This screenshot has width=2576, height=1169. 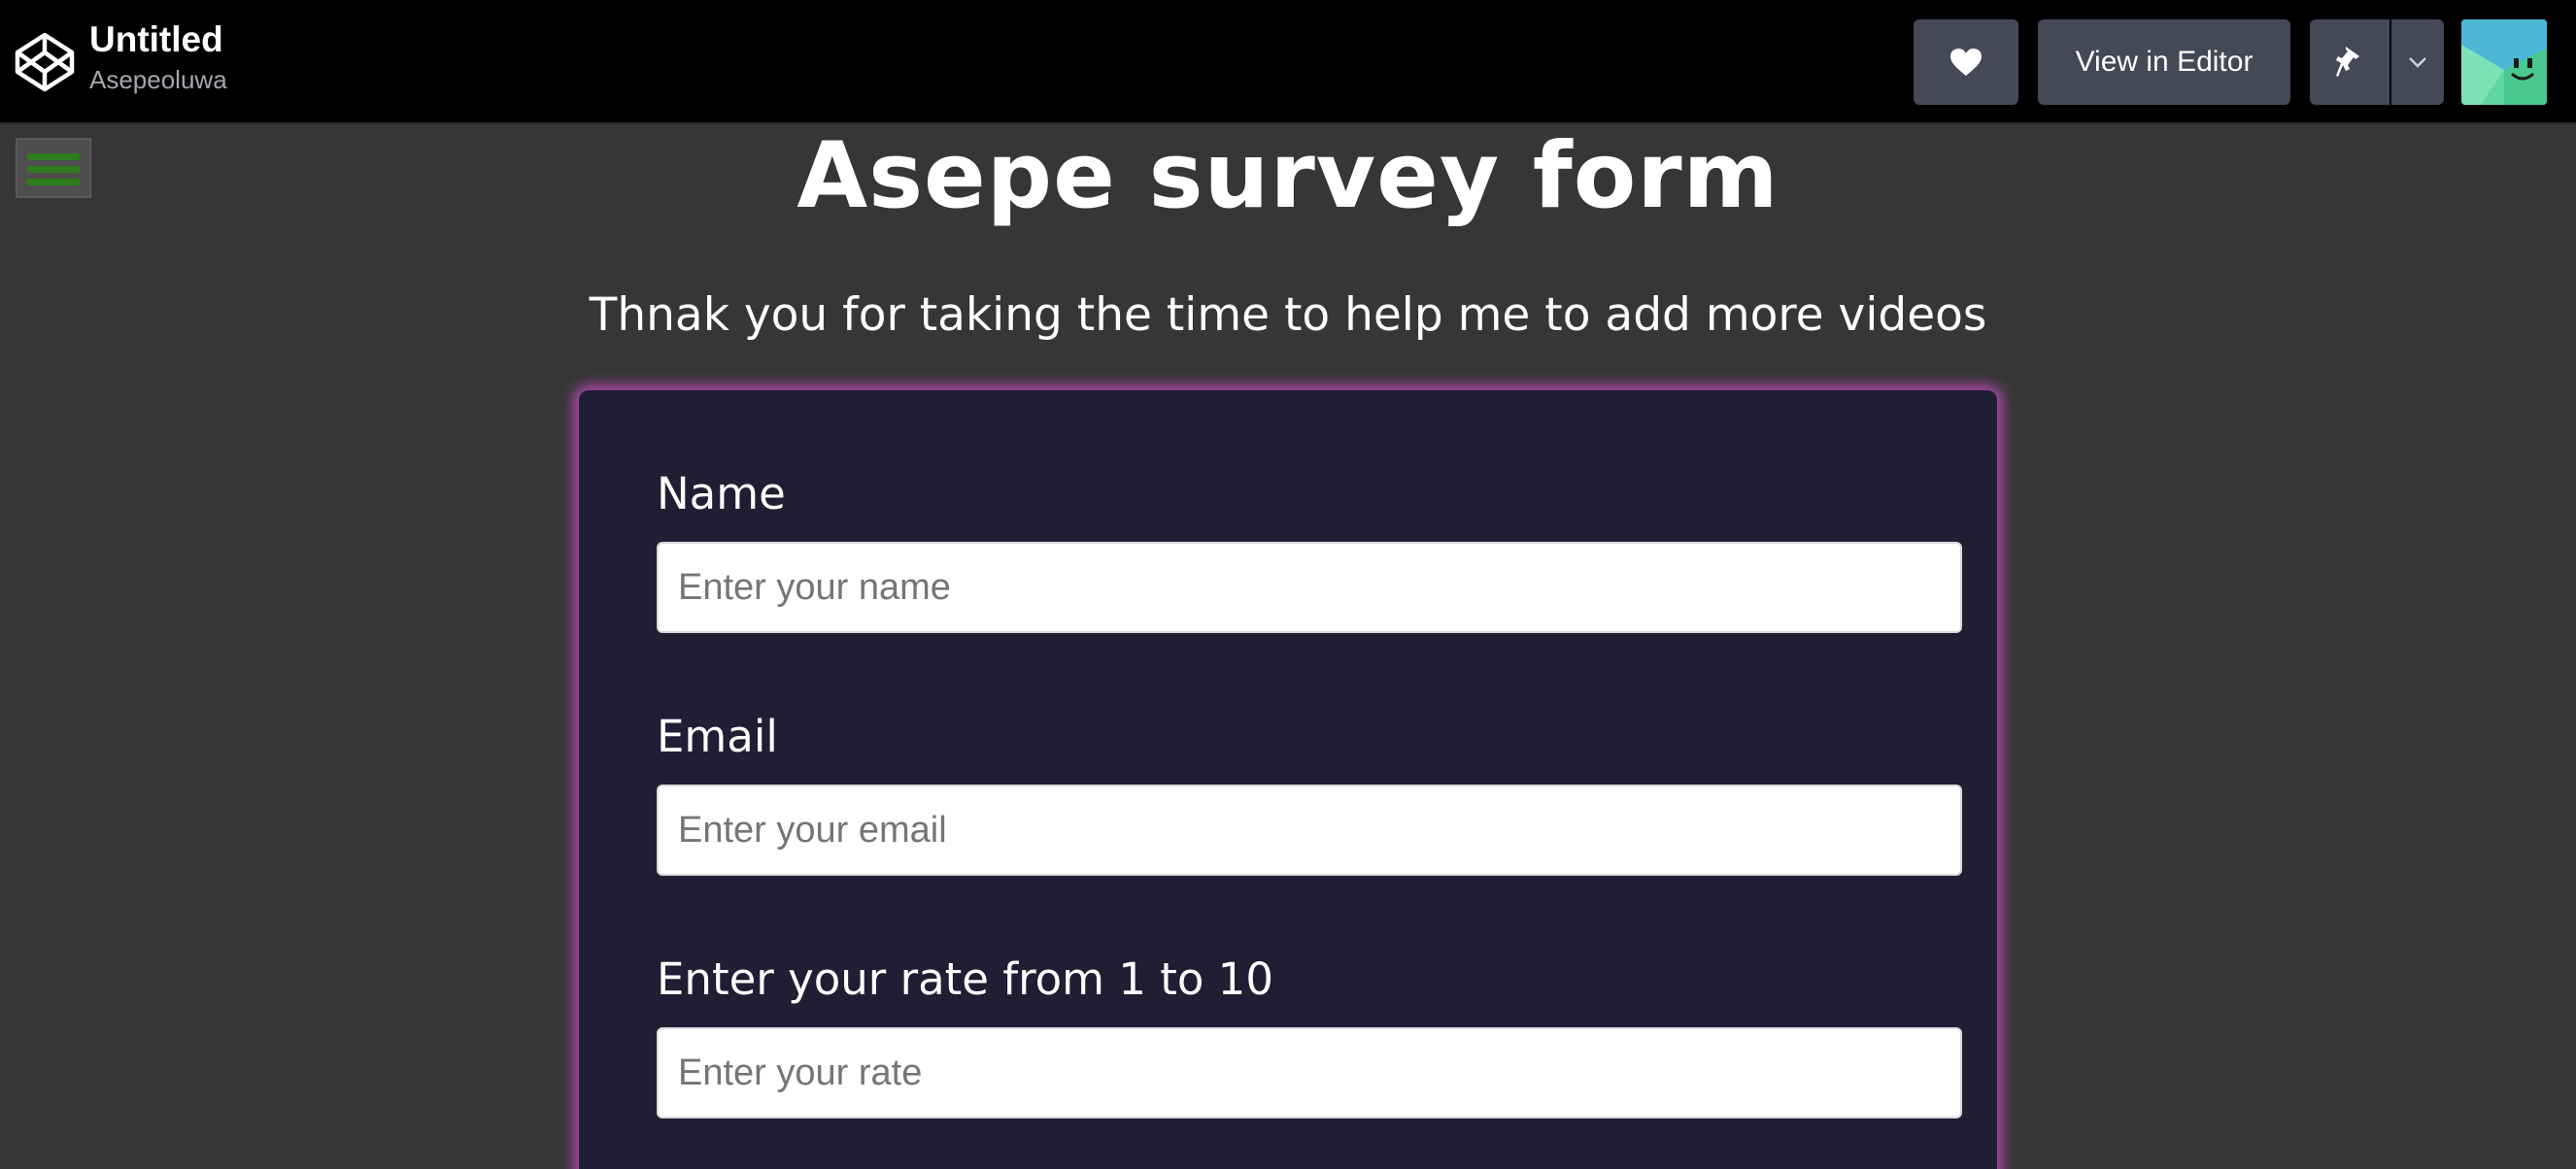 I want to click on name-input, so click(x=1309, y=587).